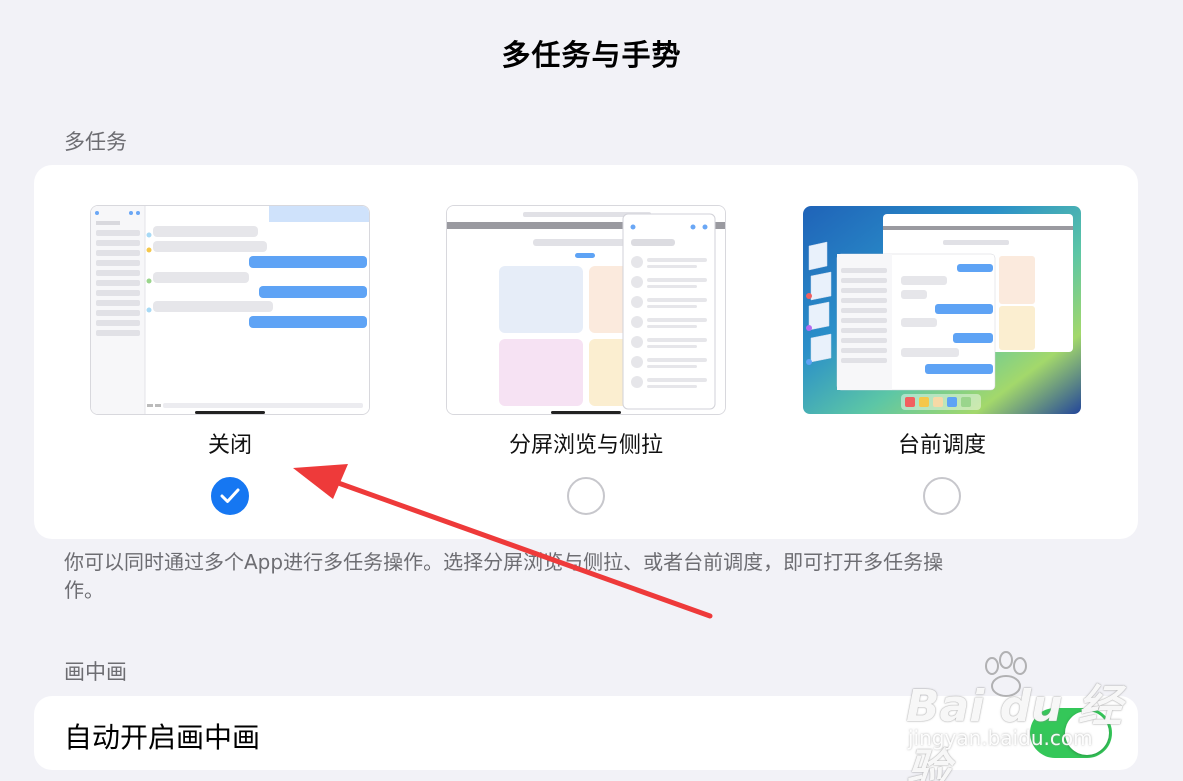 This screenshot has width=1183, height=781. I want to click on option-split-view-label: 分屏浏览与侧拉, so click(585, 445).